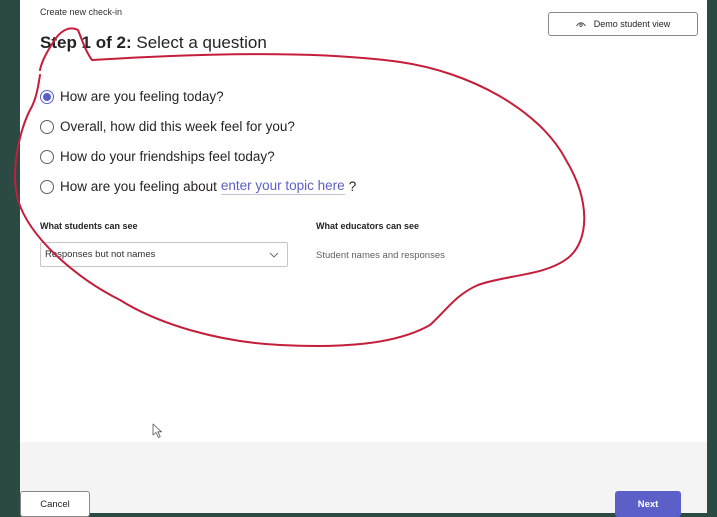 This screenshot has height=517, width=717. What do you see at coordinates (648, 504) in the screenshot?
I see `next-button: Next` at bounding box center [648, 504].